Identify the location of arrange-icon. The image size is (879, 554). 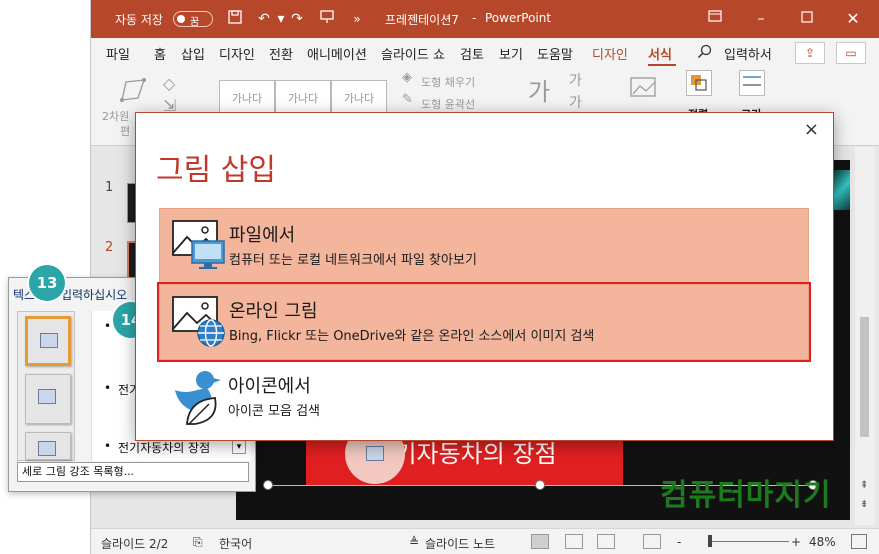
(699, 83).